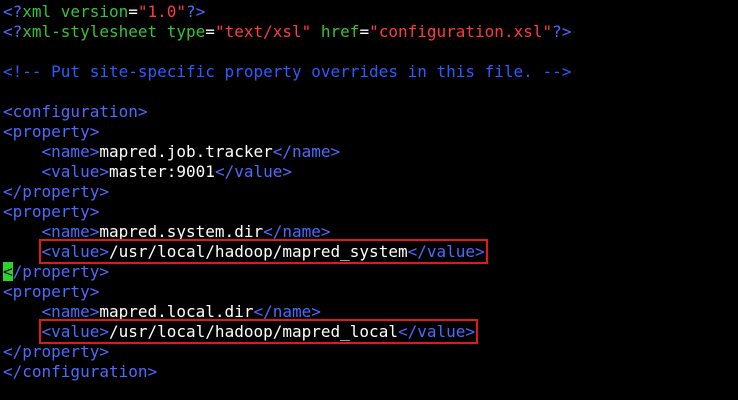 The width and height of the screenshot is (738, 400). I want to click on xml-element: <name>mapred.local.dir</name>, so click(181, 311).